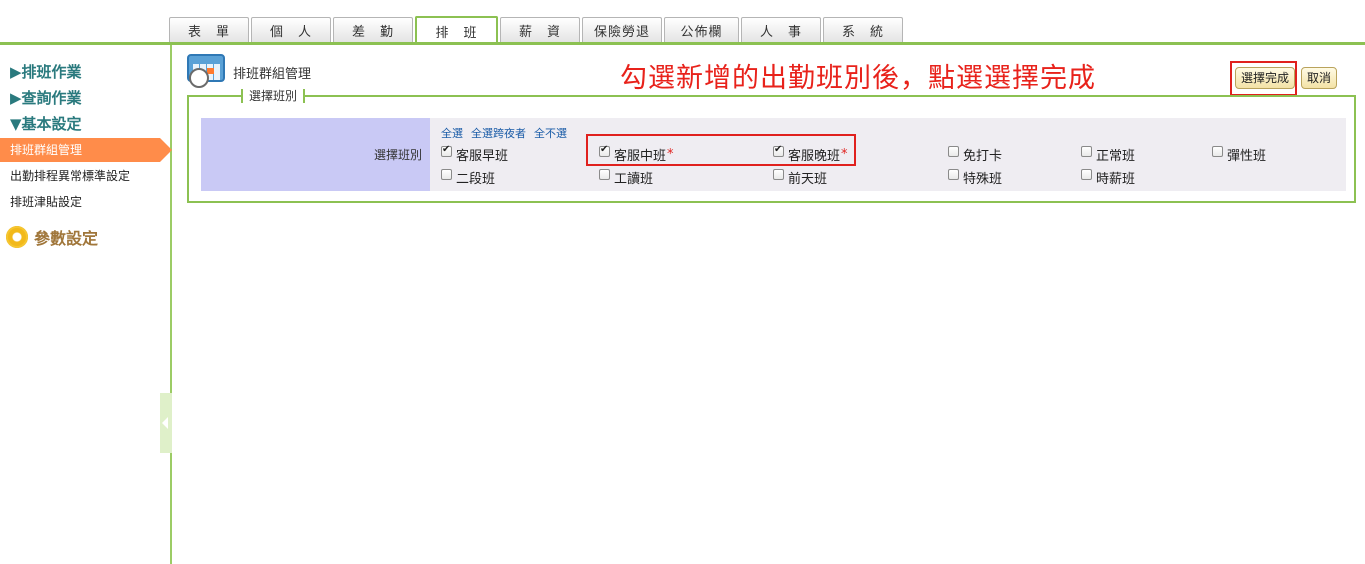 The width and height of the screenshot is (1365, 564). Describe the element at coordinates (863, 29) in the screenshot. I see `tab-8: 系 統` at that location.